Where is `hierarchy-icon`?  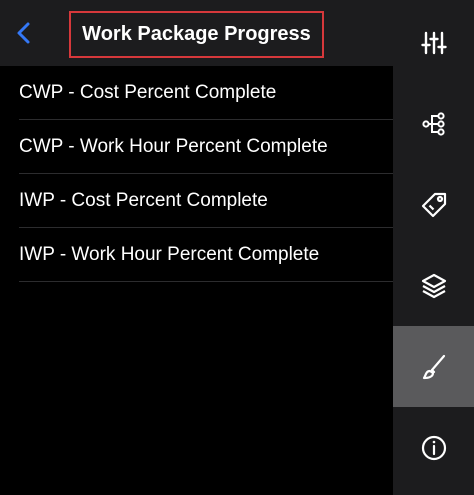
hierarchy-icon is located at coordinates (433, 123).